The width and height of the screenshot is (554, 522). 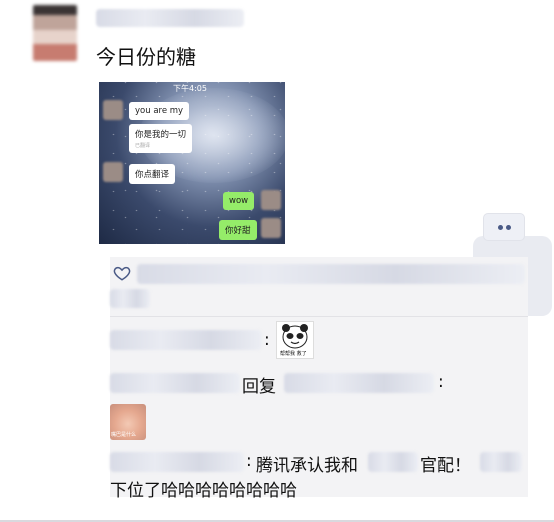 I want to click on photo-bubble-right: 你好甜, so click(x=238, y=230).